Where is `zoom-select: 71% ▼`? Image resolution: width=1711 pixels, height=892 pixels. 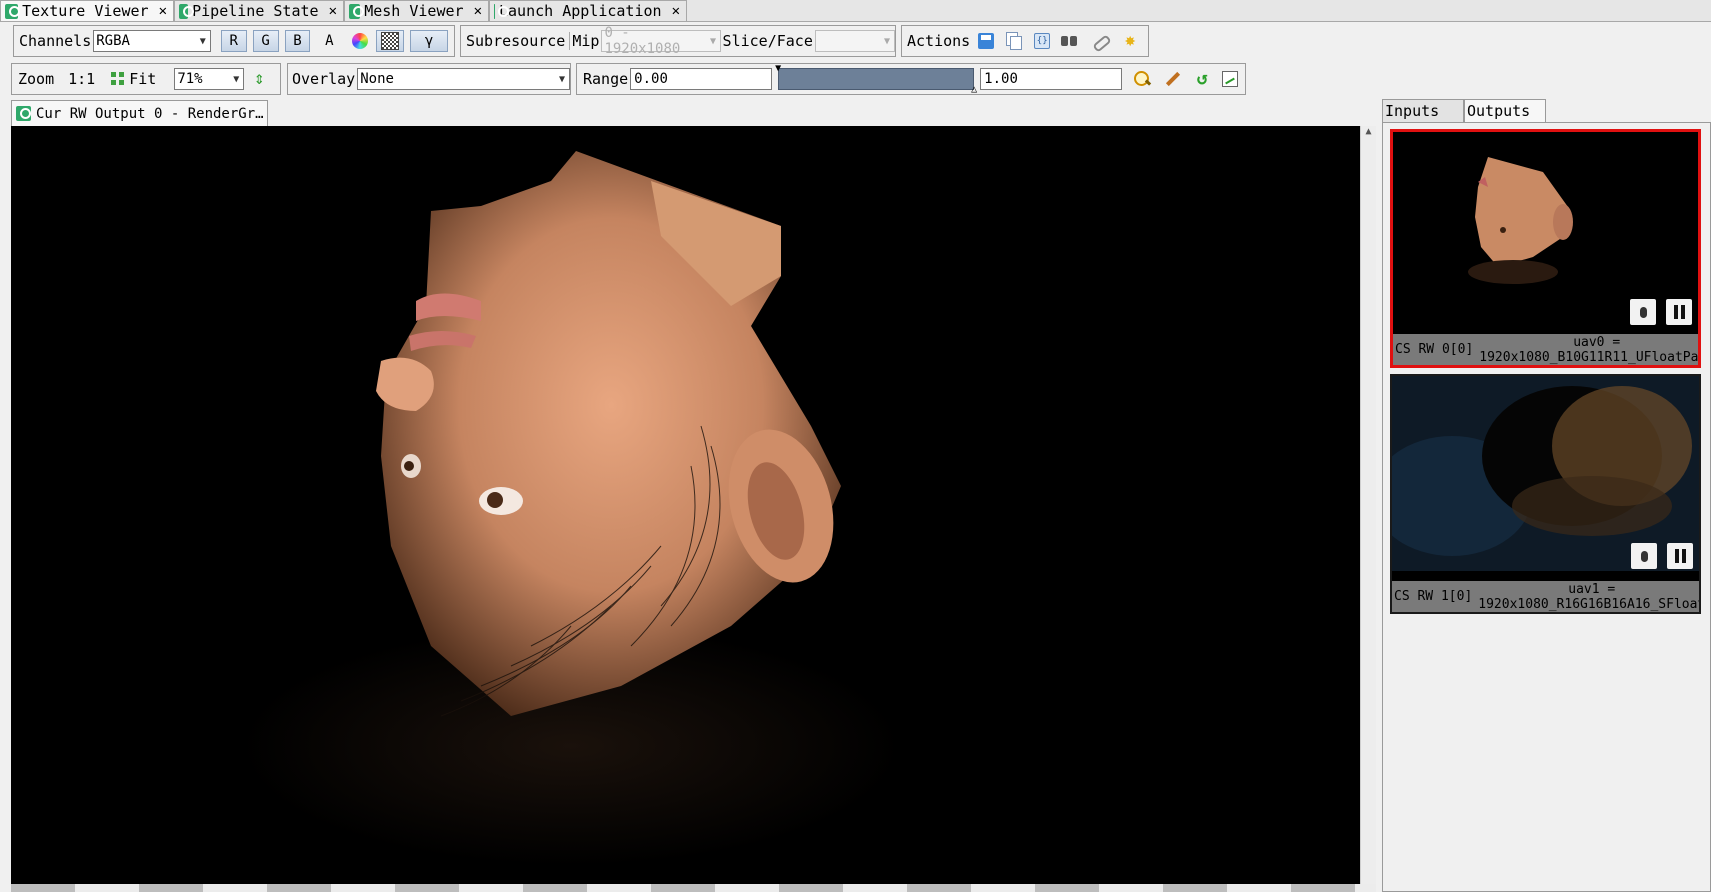 zoom-select: 71% ▼ is located at coordinates (209, 79).